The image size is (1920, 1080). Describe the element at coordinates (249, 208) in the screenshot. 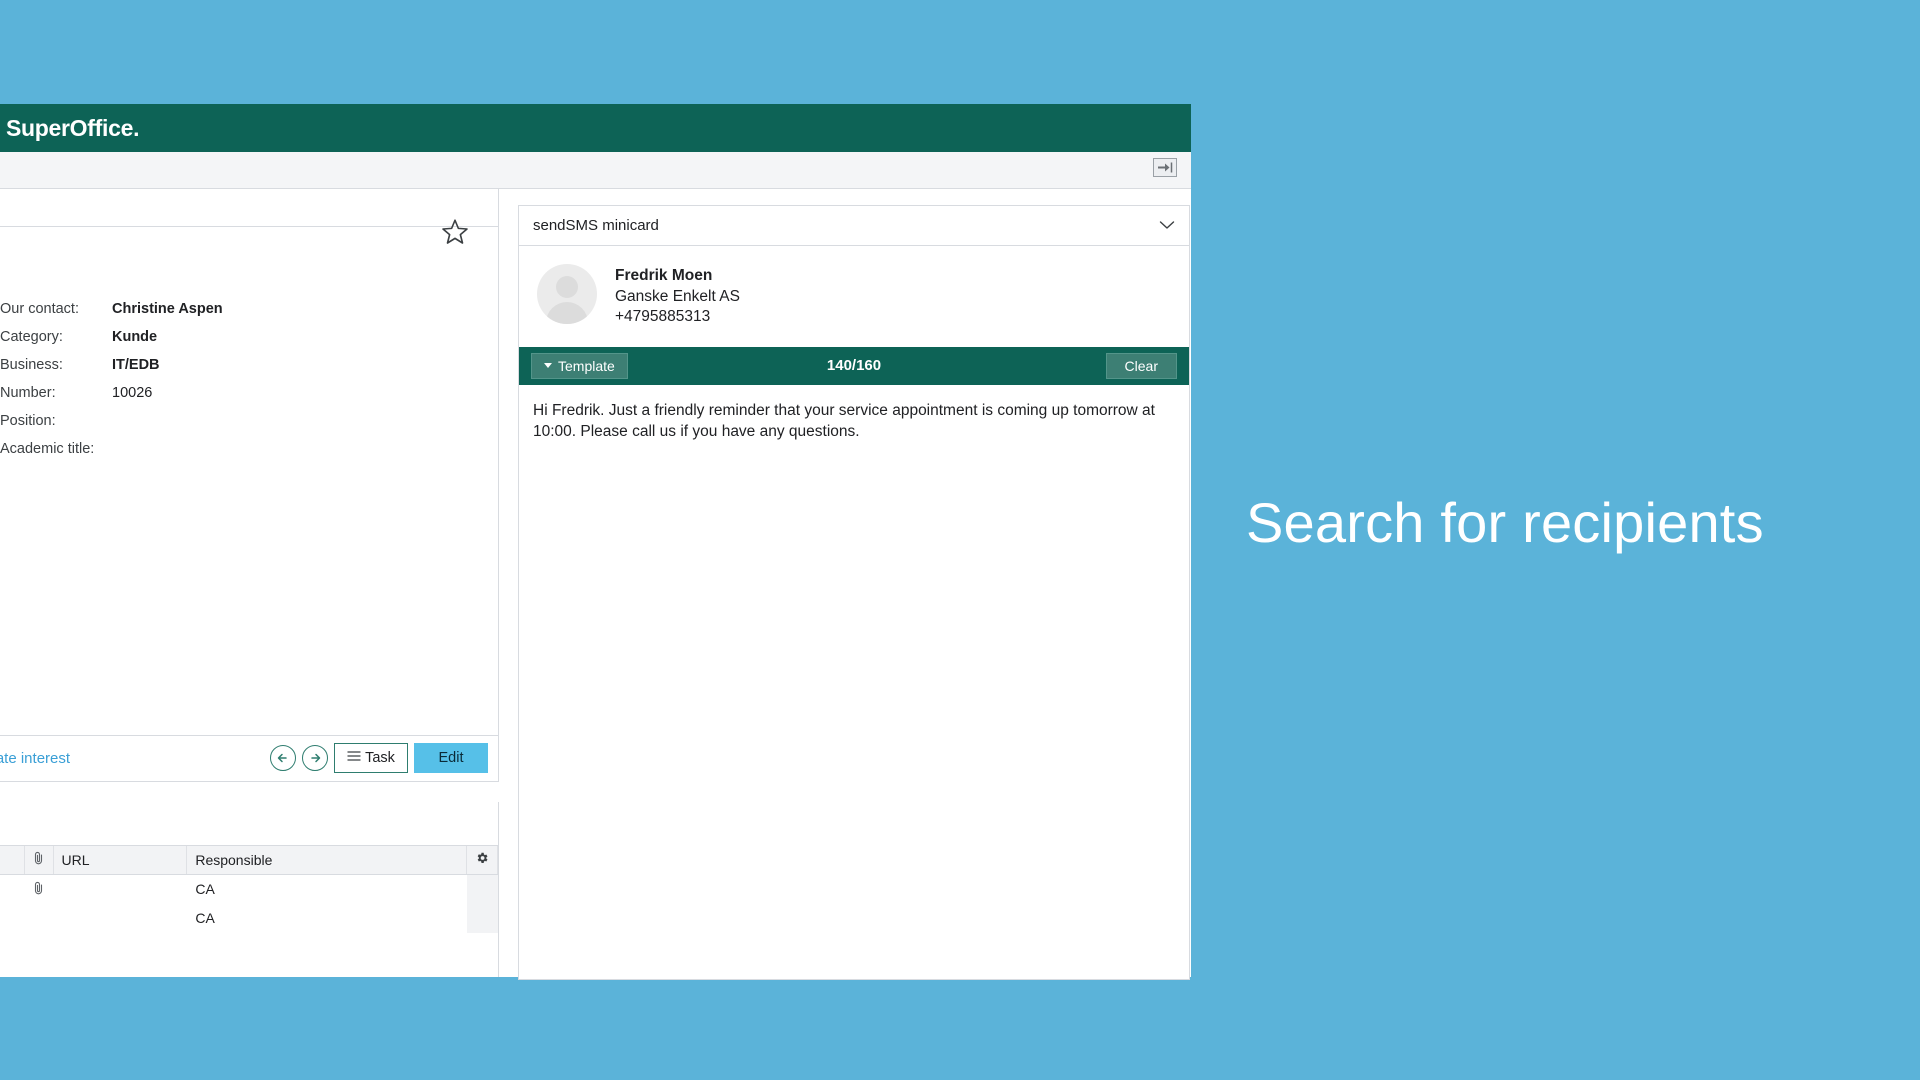

I see `contact-card-tabstrip` at that location.